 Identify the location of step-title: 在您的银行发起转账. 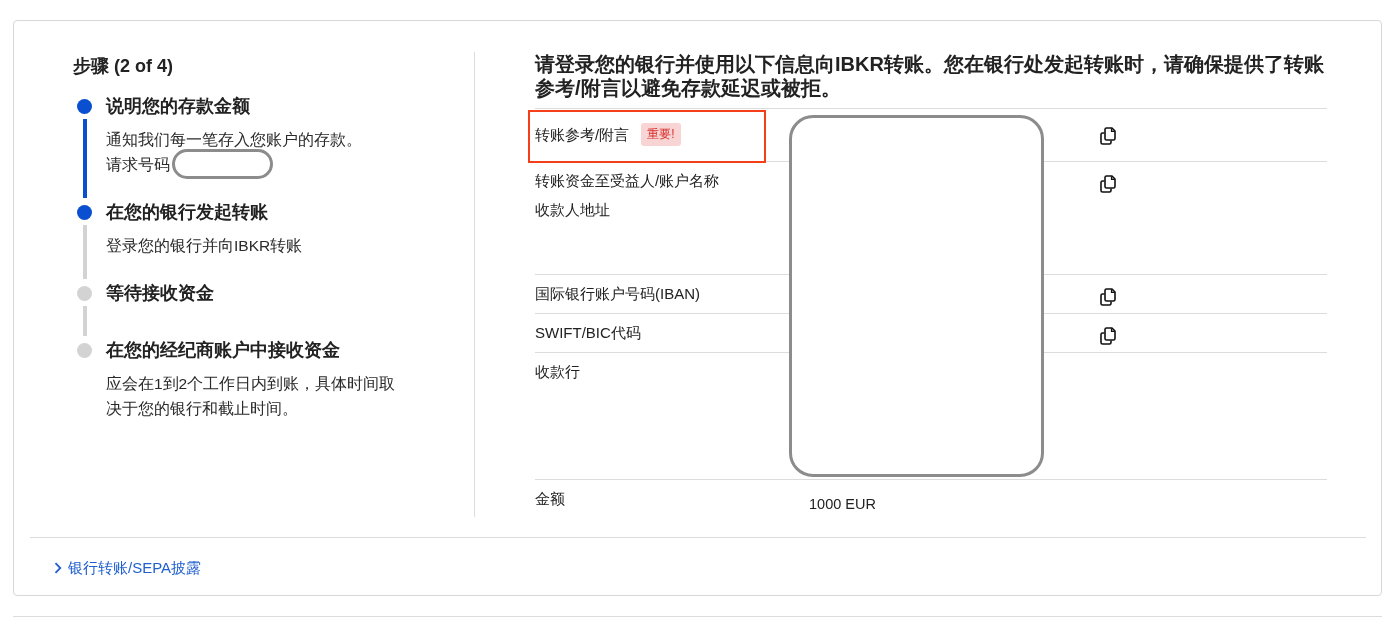
(187, 212).